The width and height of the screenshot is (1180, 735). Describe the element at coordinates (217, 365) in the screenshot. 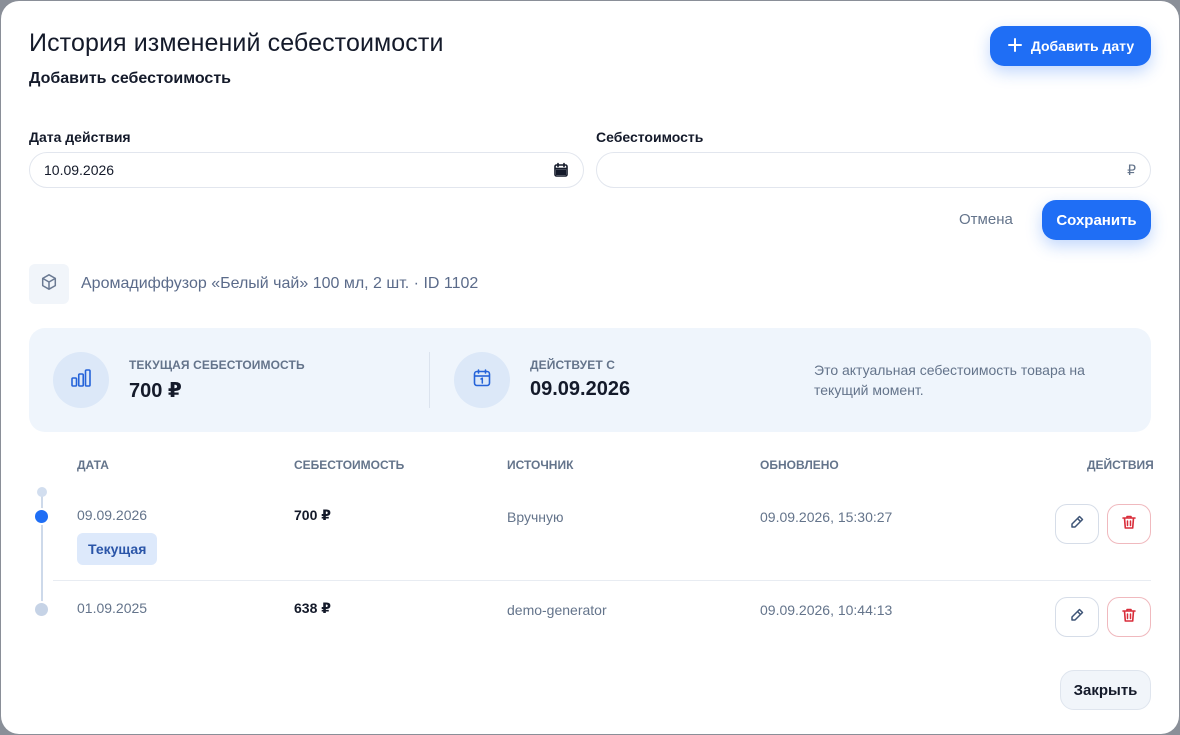

I see `current-cost-label: Текущая себестоимость` at that location.